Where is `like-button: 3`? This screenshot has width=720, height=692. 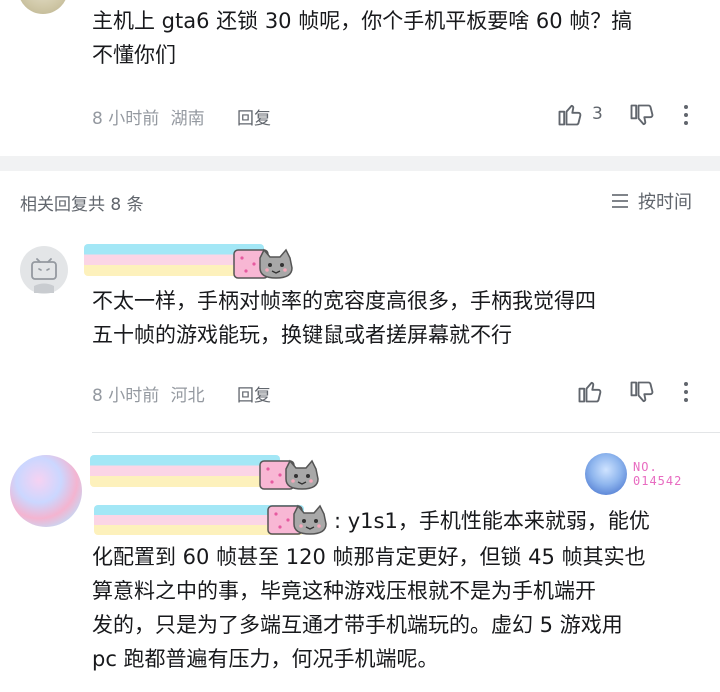
like-button: 3 is located at coordinates (579, 114).